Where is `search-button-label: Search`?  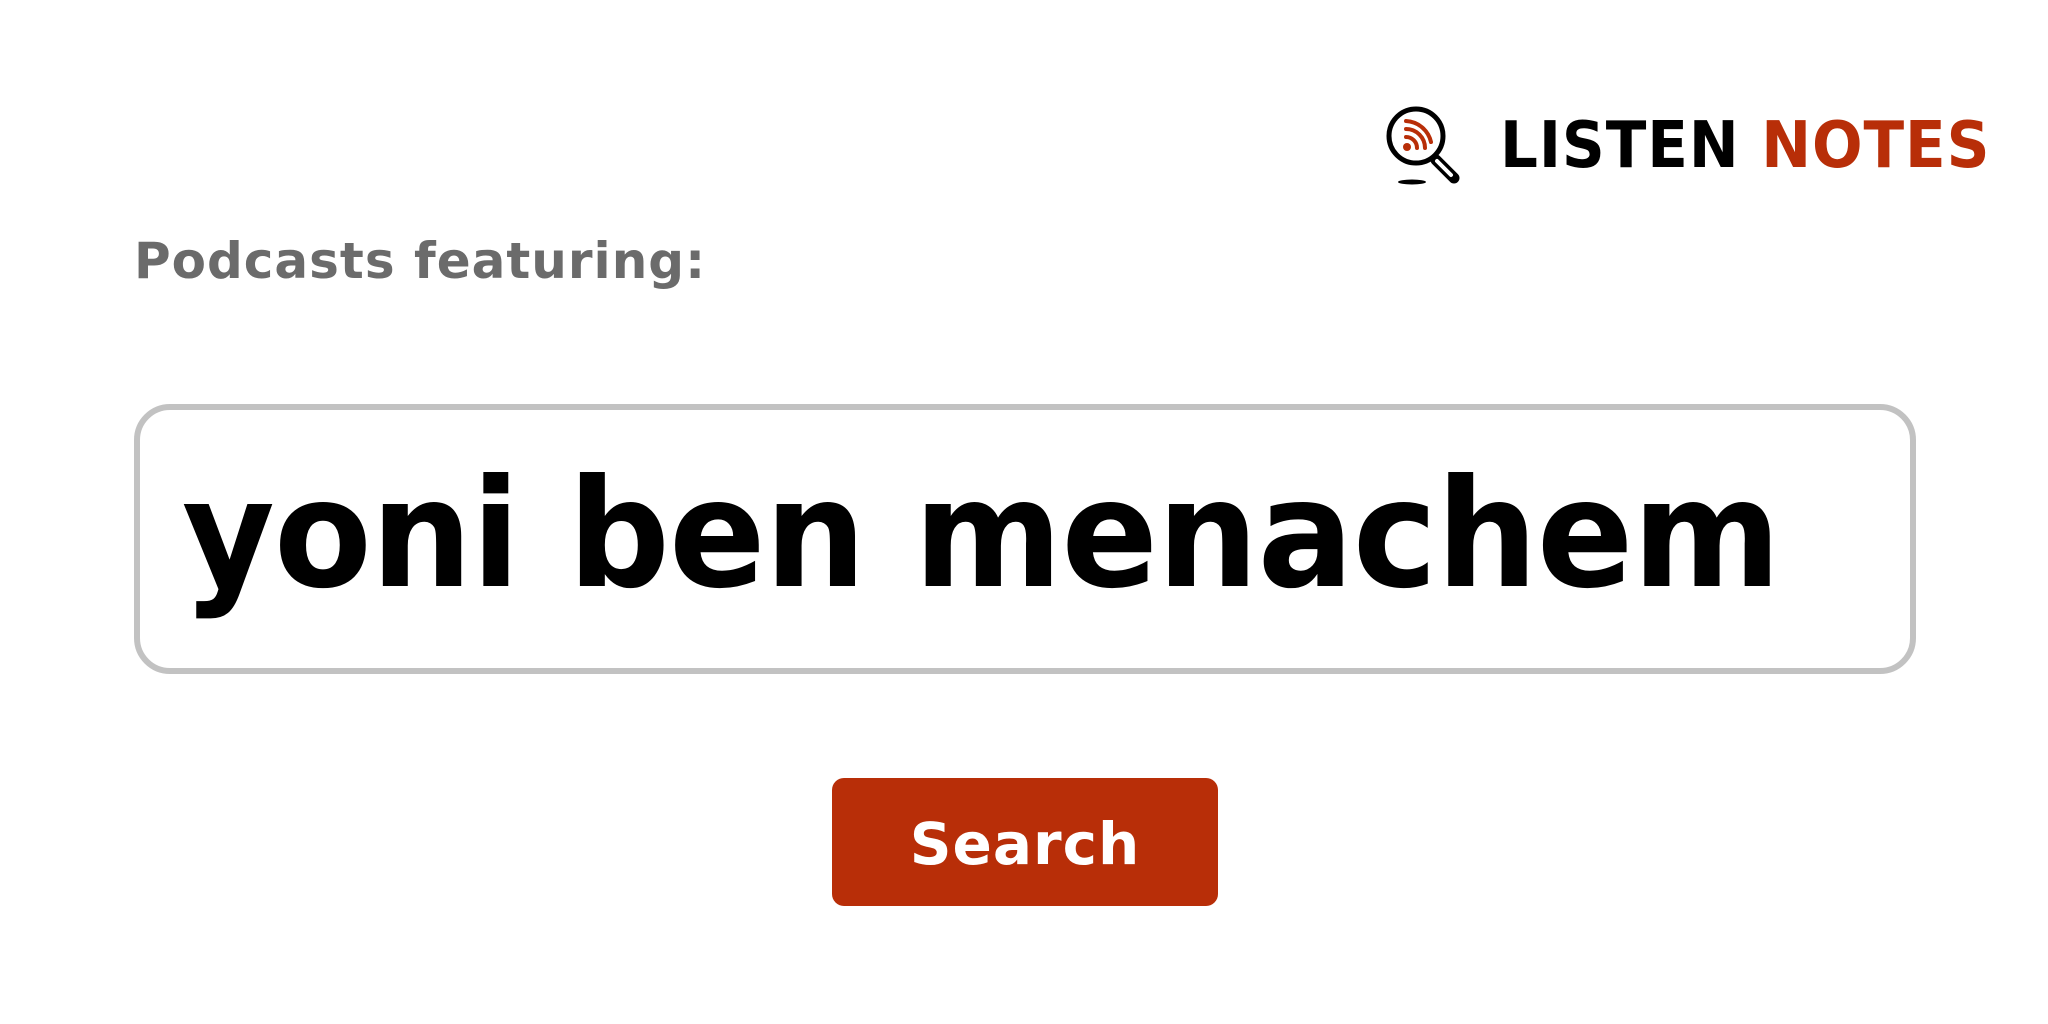 search-button-label: Search is located at coordinates (1025, 844).